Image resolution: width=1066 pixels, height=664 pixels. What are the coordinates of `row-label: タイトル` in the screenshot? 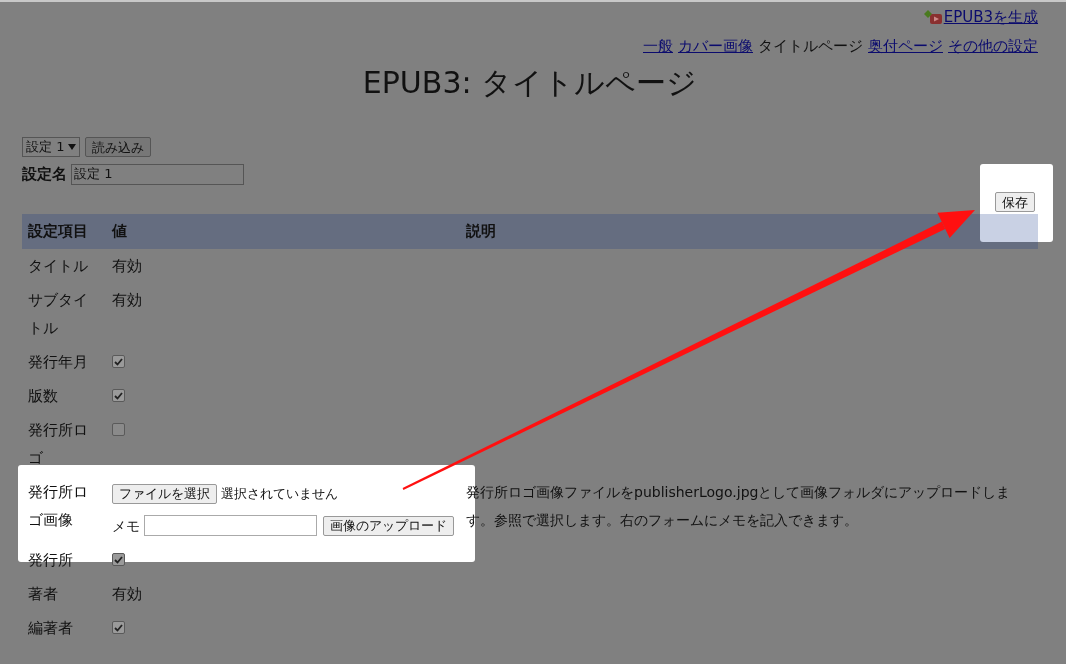 It's located at (58, 265).